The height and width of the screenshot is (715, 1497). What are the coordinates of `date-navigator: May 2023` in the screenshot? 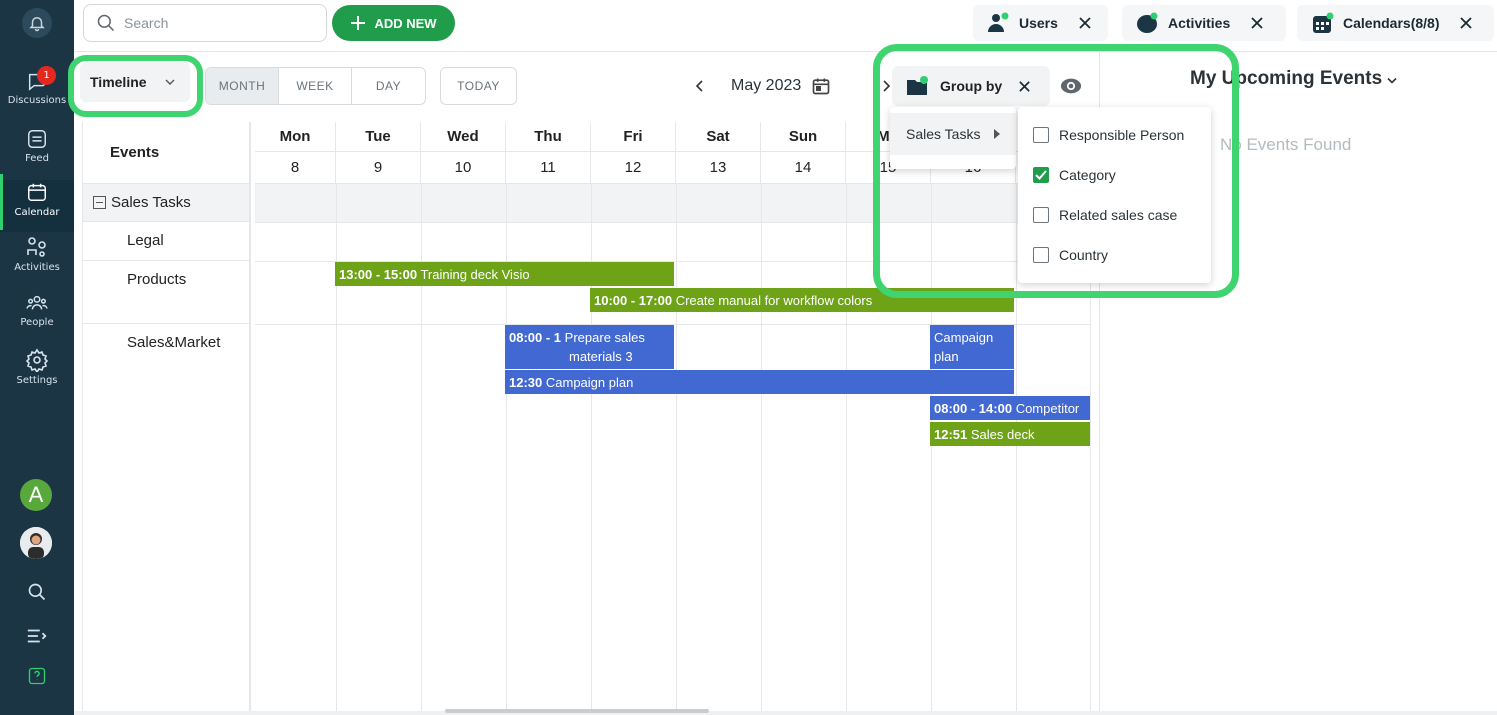 It's located at (793, 86).